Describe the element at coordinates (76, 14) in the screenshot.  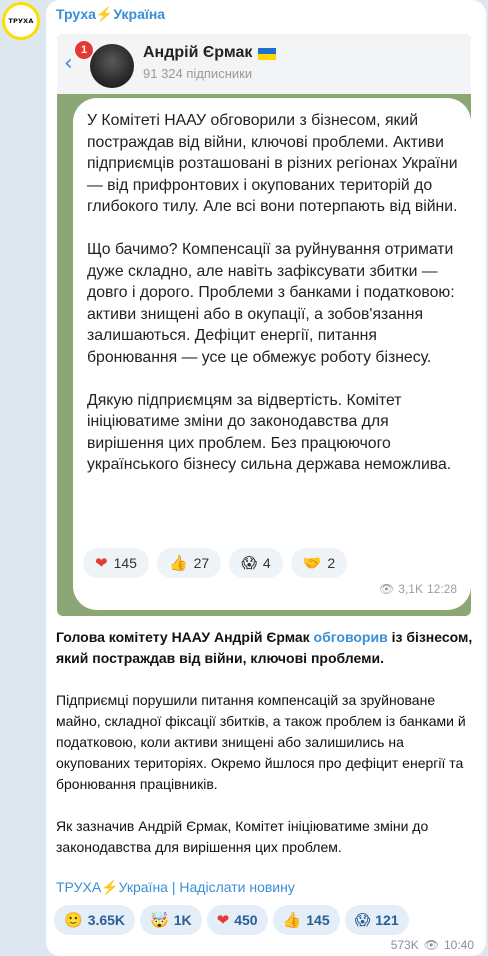
I see `channel-name-prefix: Труха` at that location.